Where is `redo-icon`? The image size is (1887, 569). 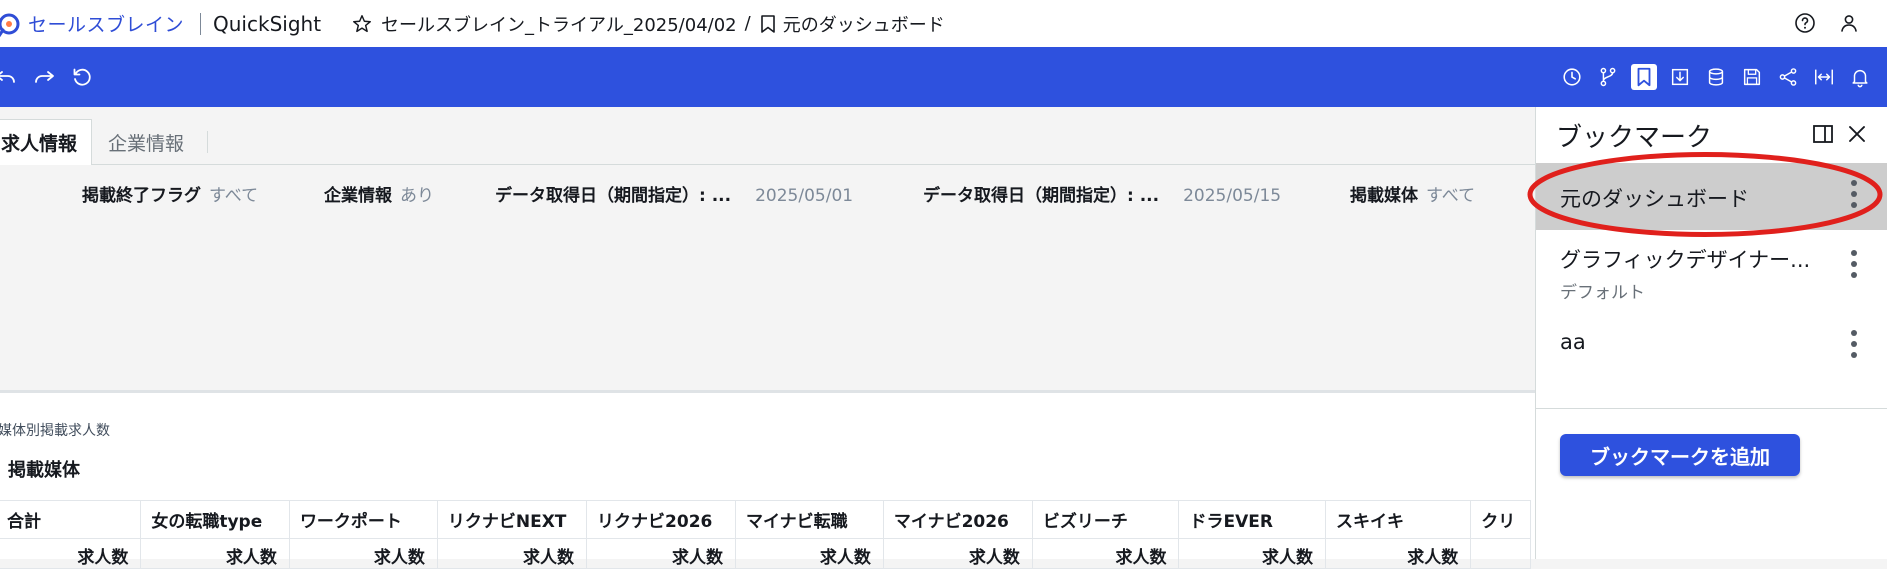 redo-icon is located at coordinates (44, 77).